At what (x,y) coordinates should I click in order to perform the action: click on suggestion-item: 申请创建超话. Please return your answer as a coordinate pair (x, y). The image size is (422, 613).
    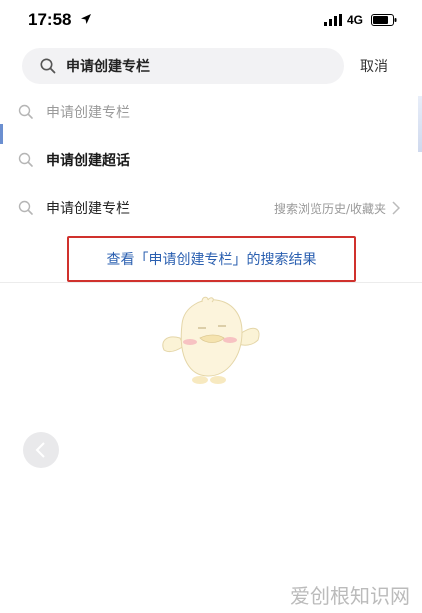
    Looking at the image, I should click on (211, 160).